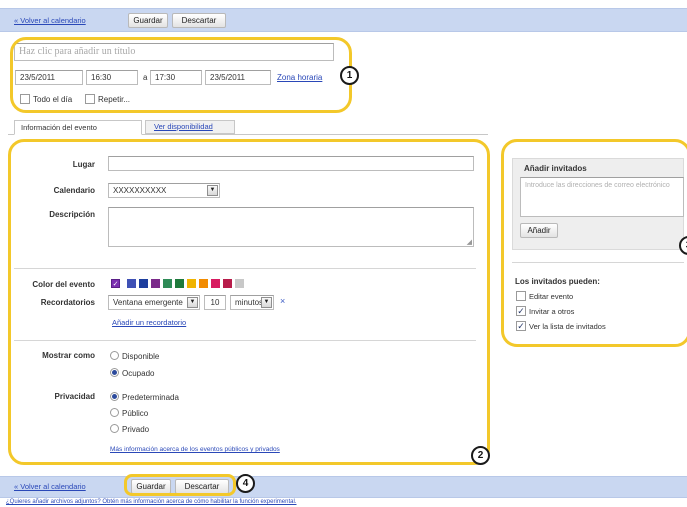 The image size is (687, 507). Describe the element at coordinates (68, 355) in the screenshot. I see `show-as-label: Mostrar como` at that location.